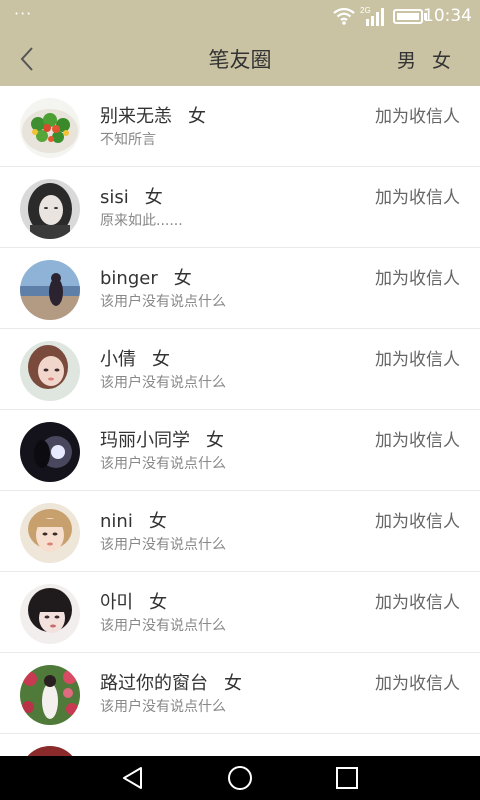 The height and width of the screenshot is (800, 480). I want to click on contact-name: 别来无恙, so click(136, 116).